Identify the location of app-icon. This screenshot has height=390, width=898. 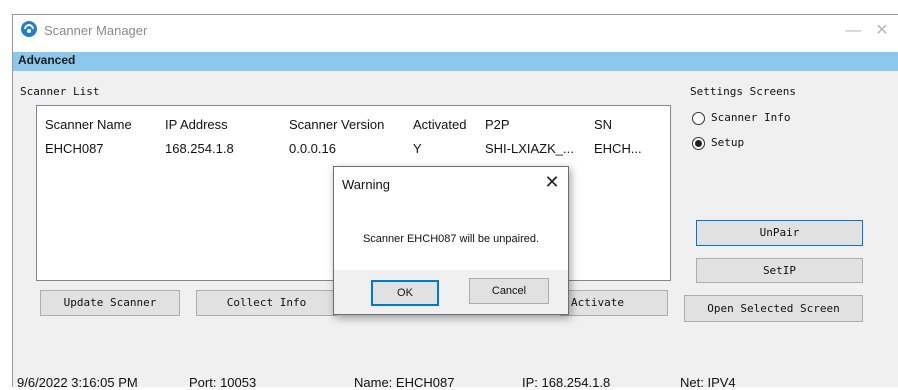
(29, 29).